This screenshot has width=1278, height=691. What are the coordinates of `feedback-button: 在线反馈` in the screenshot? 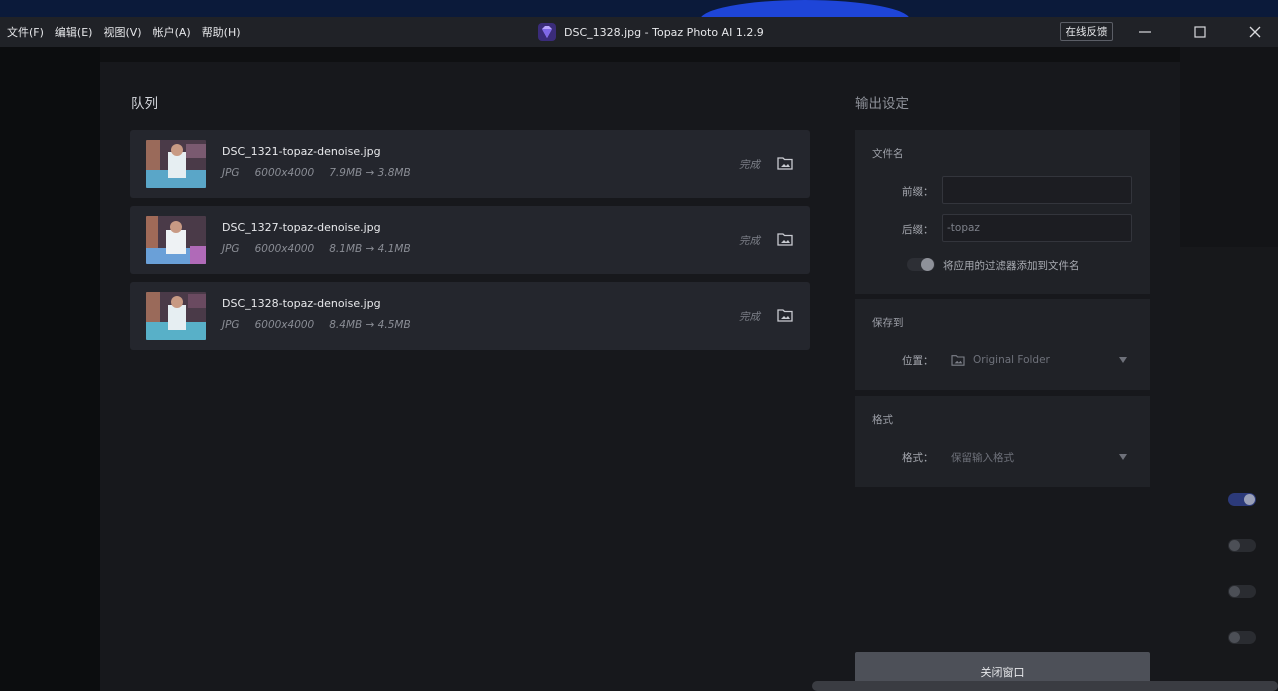 It's located at (1086, 31).